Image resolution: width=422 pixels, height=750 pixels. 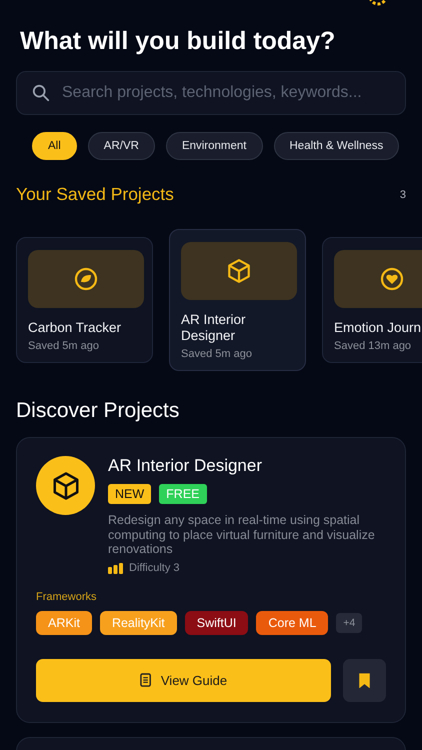 I want to click on section-title: Discover Projects, so click(x=98, y=411).